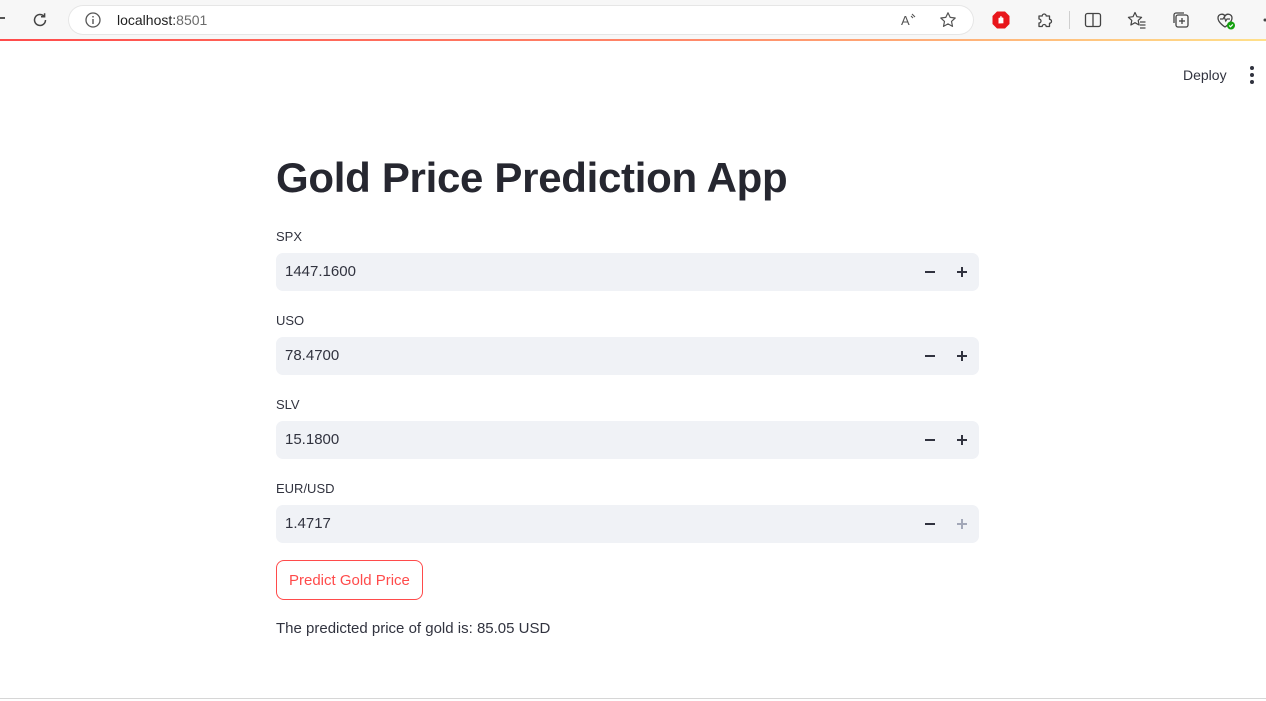  I want to click on favorites-icon, so click(1137, 20).